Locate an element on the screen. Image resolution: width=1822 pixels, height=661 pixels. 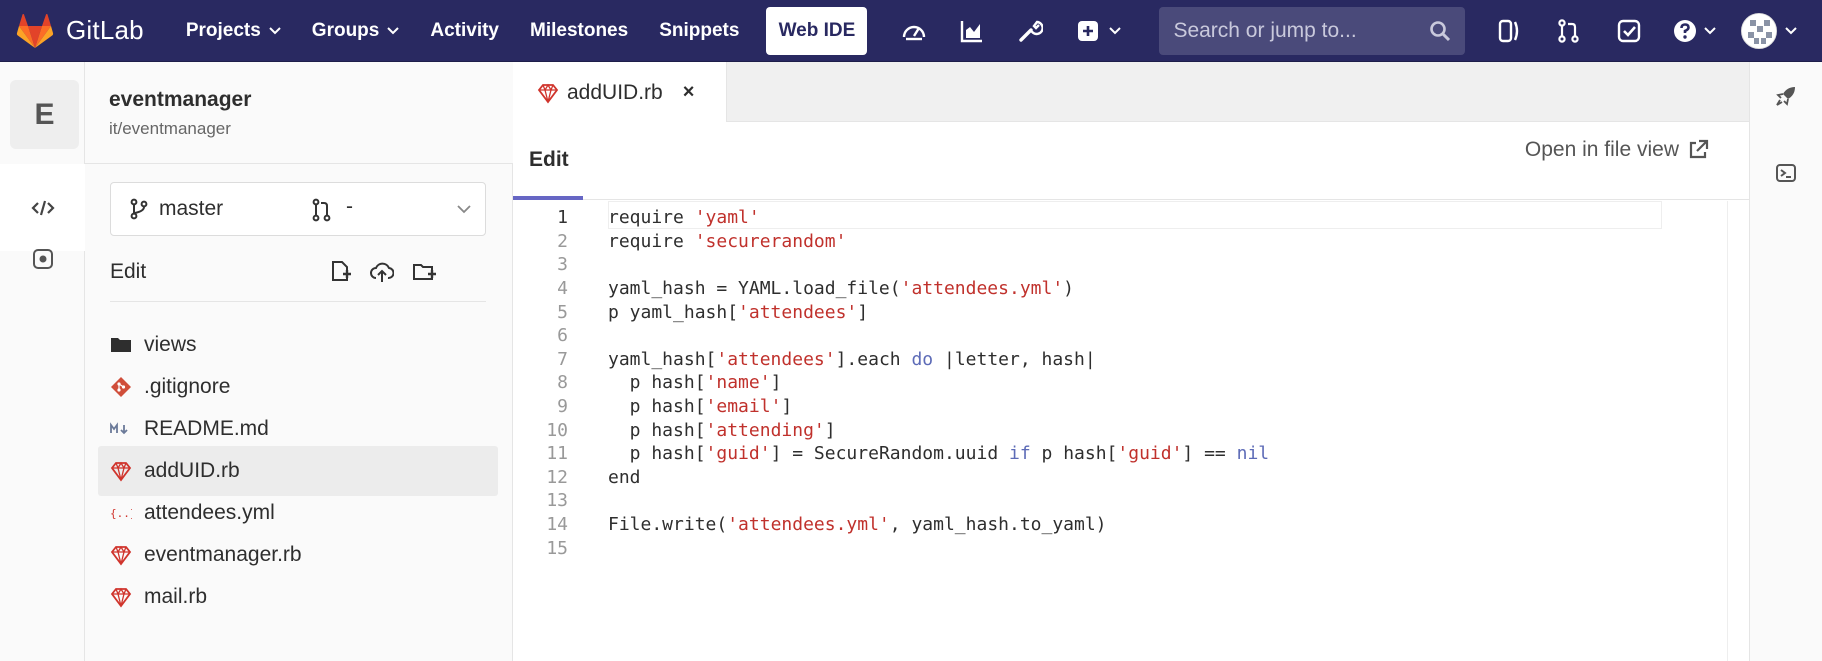
nav-activity: Activity is located at coordinates (464, 31).